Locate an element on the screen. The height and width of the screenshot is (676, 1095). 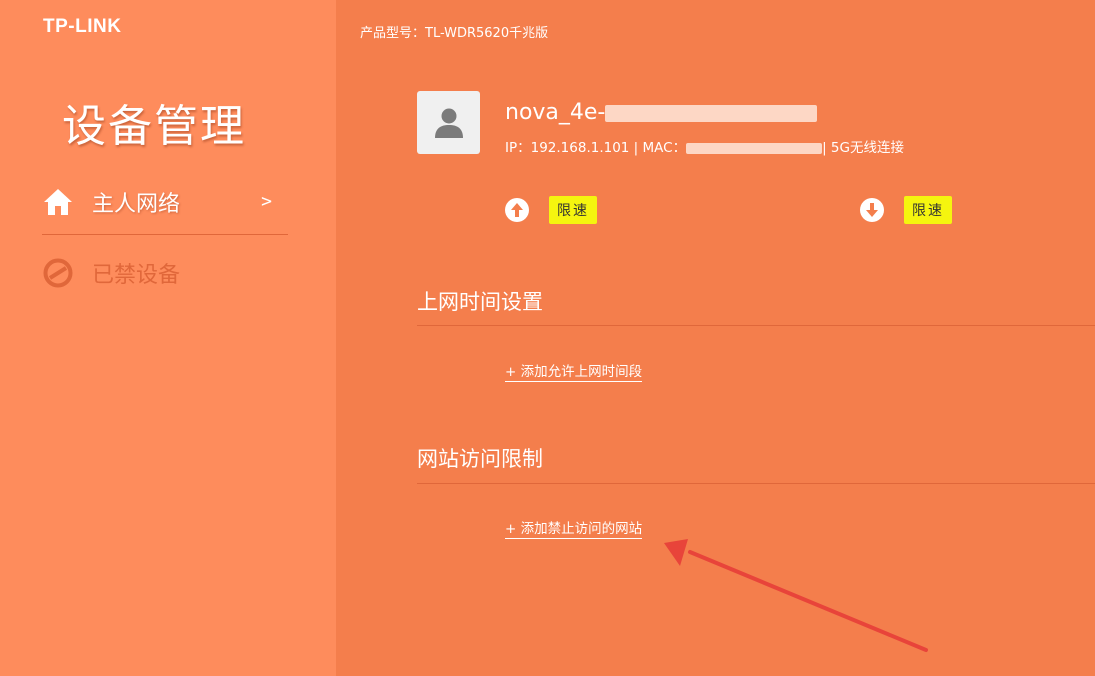
connection-type: | 5G无线连接 is located at coordinates (863, 148).